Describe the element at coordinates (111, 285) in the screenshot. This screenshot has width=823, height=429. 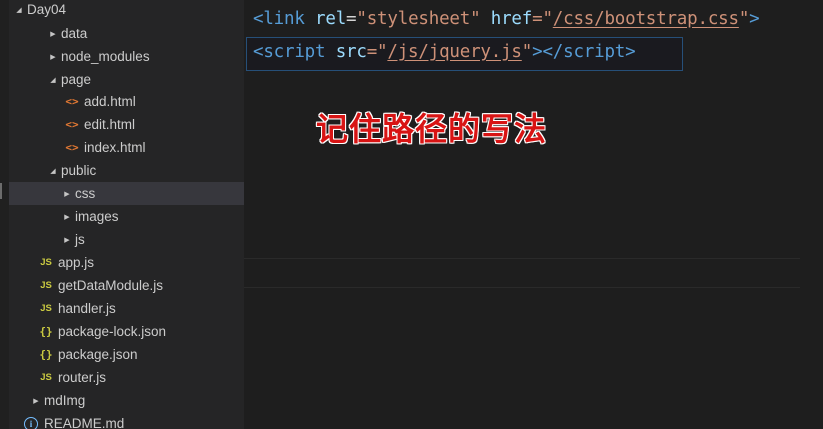
I see `tree-item-label: getDataModule.js` at that location.